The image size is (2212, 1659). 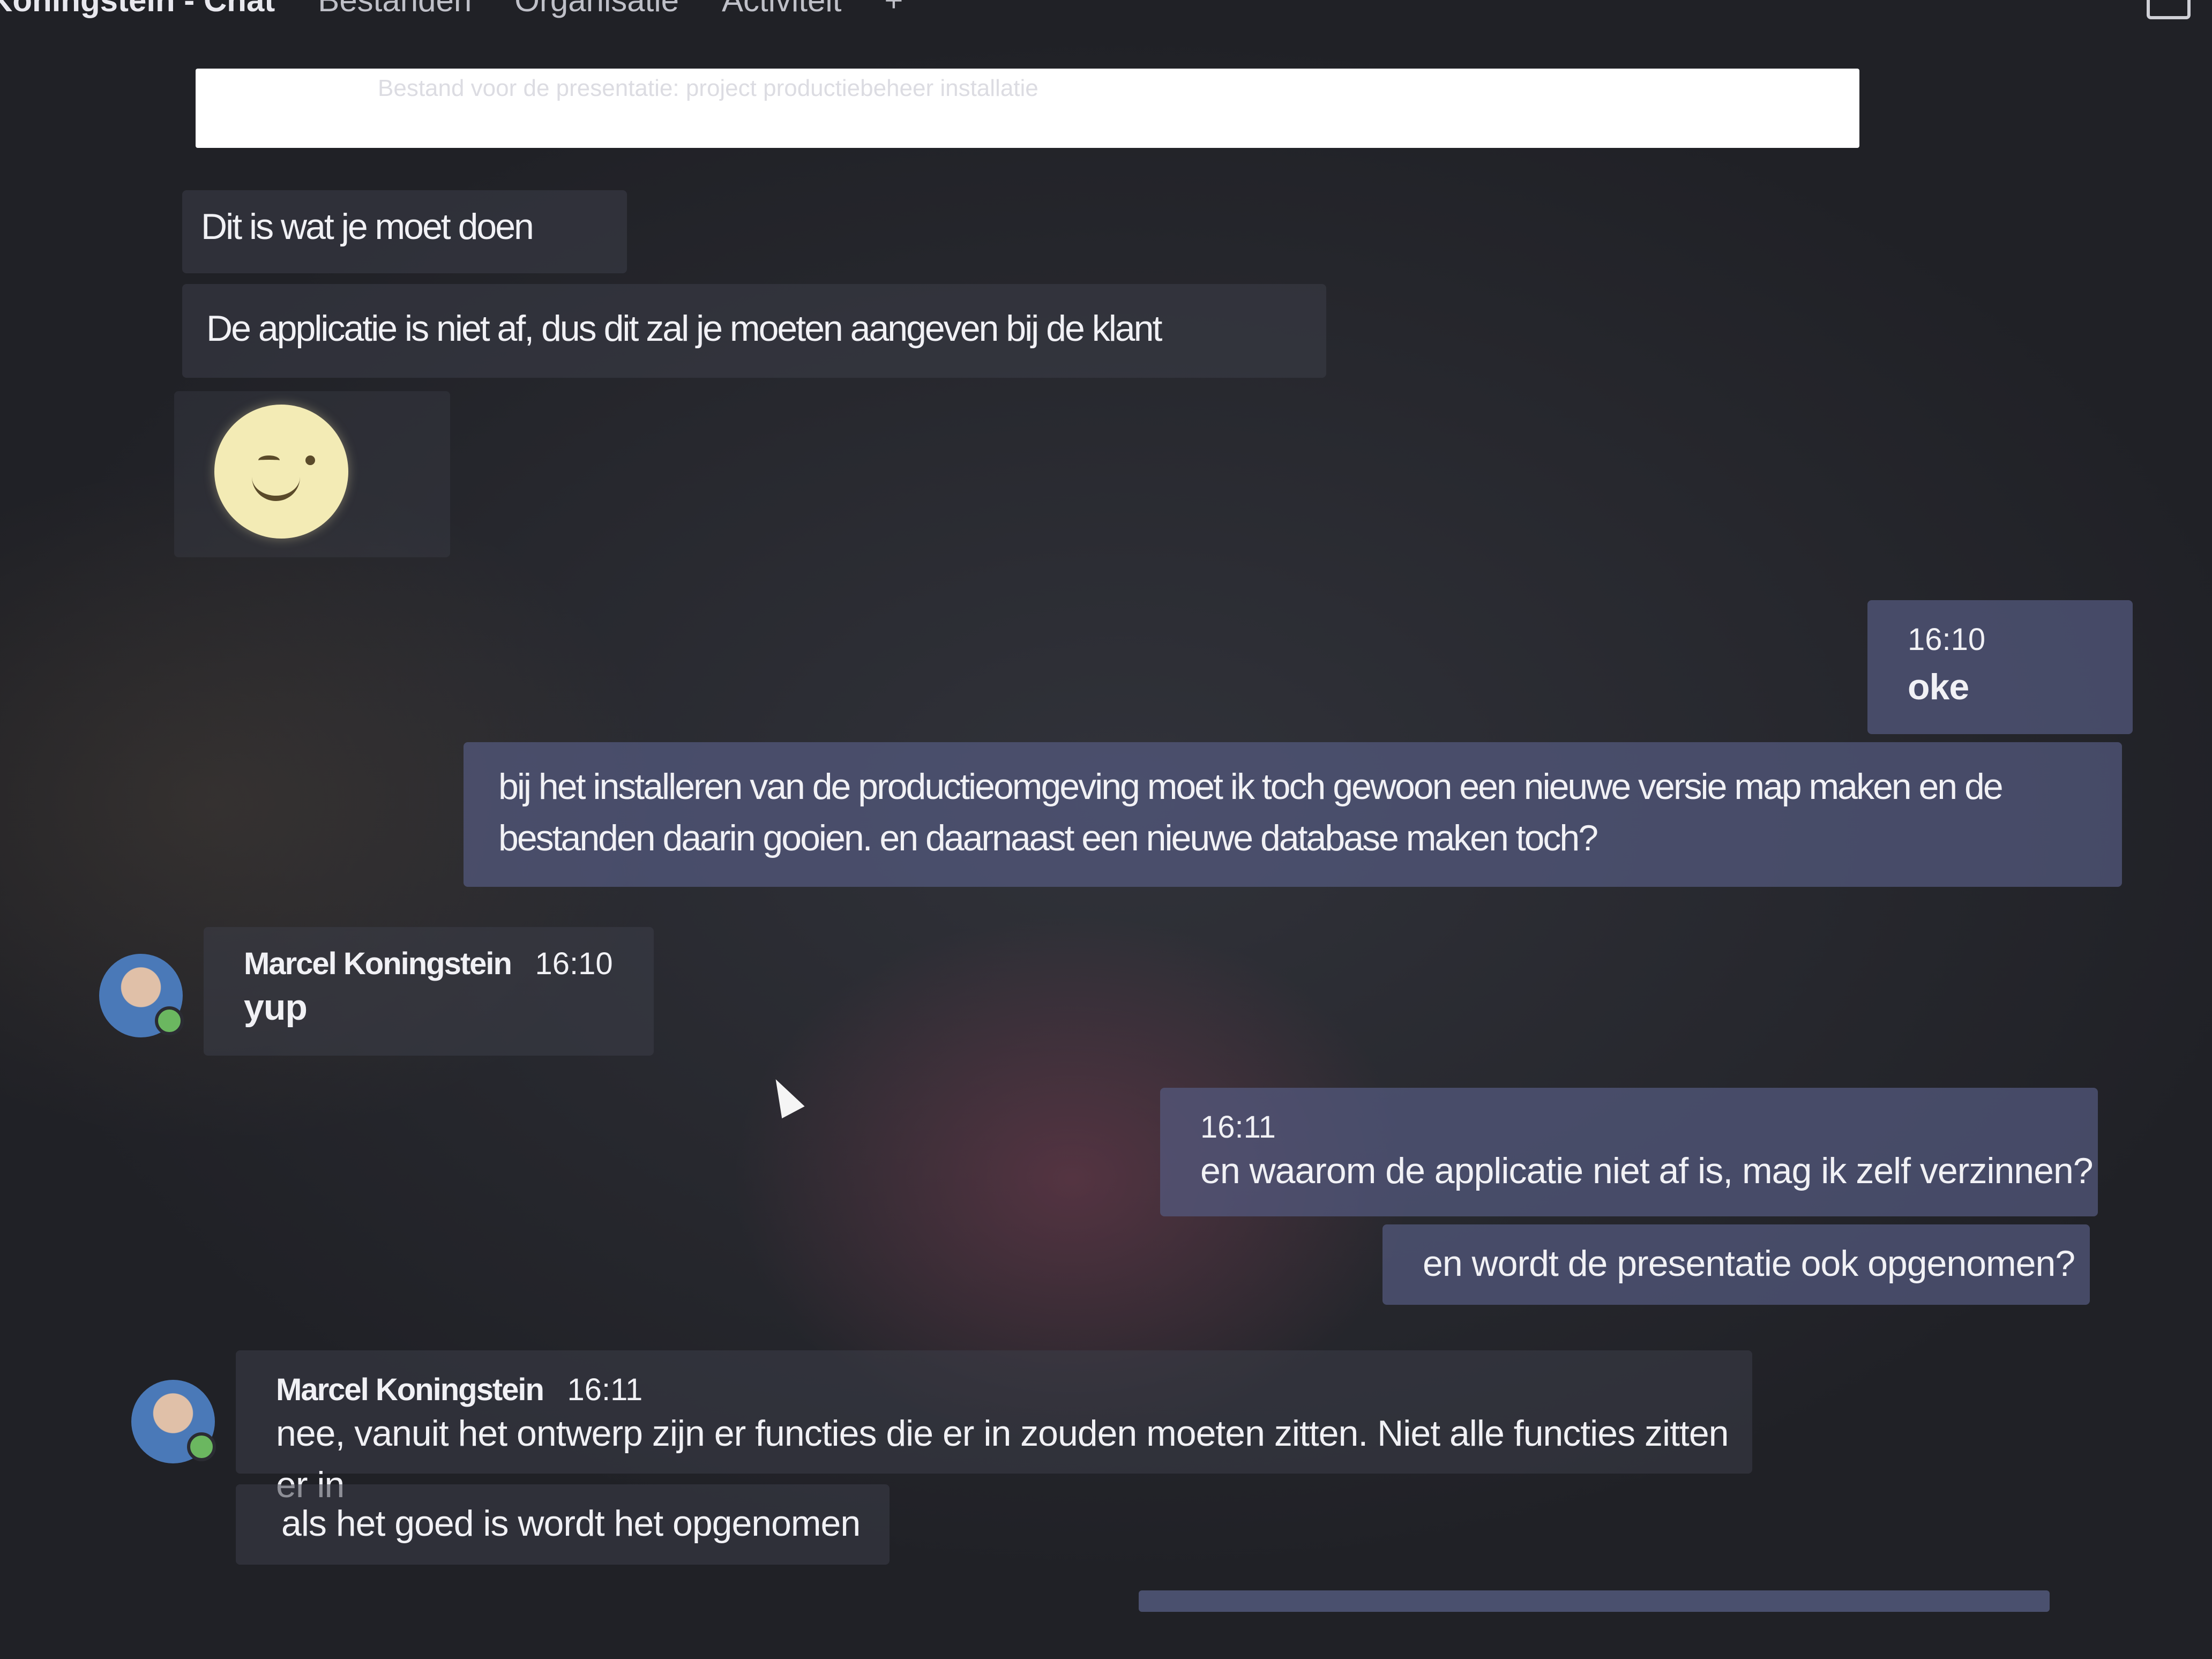 I want to click on chat-message: als het goed is wordt het opgenomen, so click(x=563, y=1524).